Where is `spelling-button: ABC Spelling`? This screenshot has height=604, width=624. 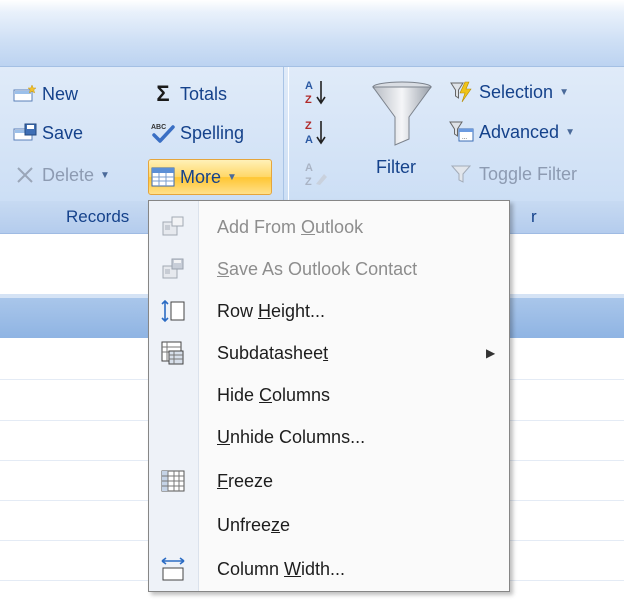
spelling-button: ABC Spelling is located at coordinates (197, 133).